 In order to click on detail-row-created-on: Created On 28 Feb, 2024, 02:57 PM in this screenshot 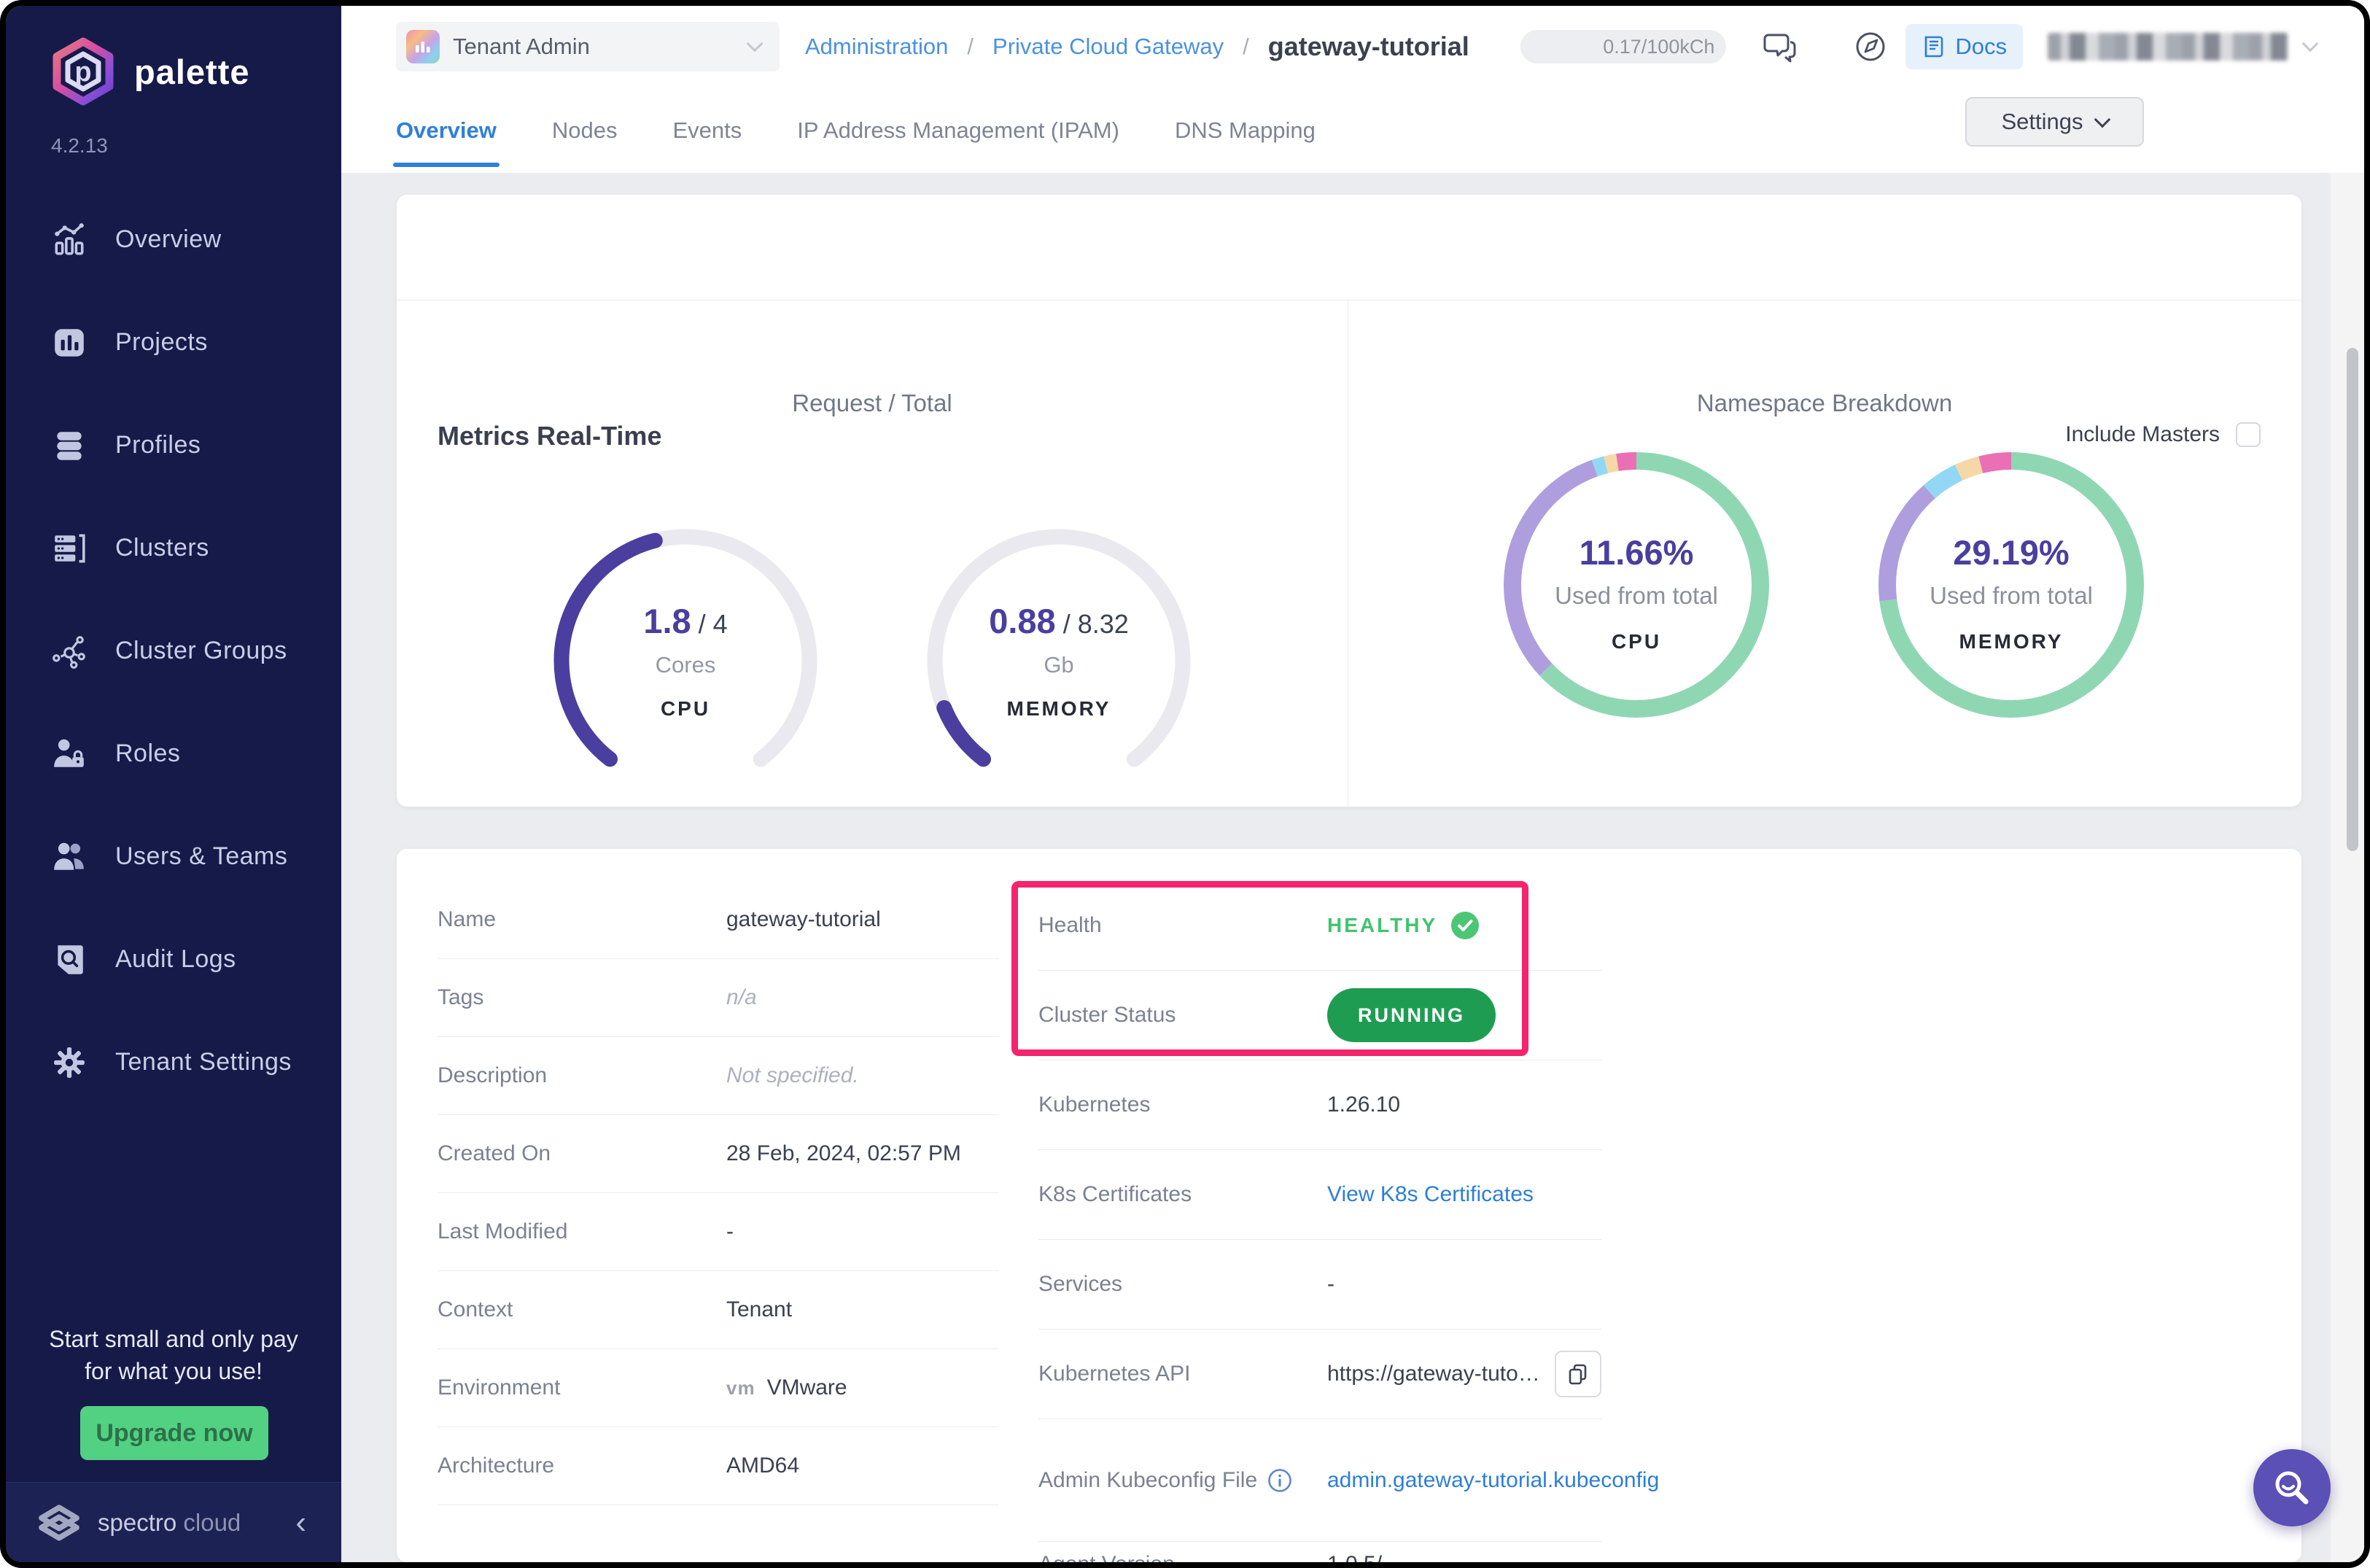, I will do `click(718, 1154)`.